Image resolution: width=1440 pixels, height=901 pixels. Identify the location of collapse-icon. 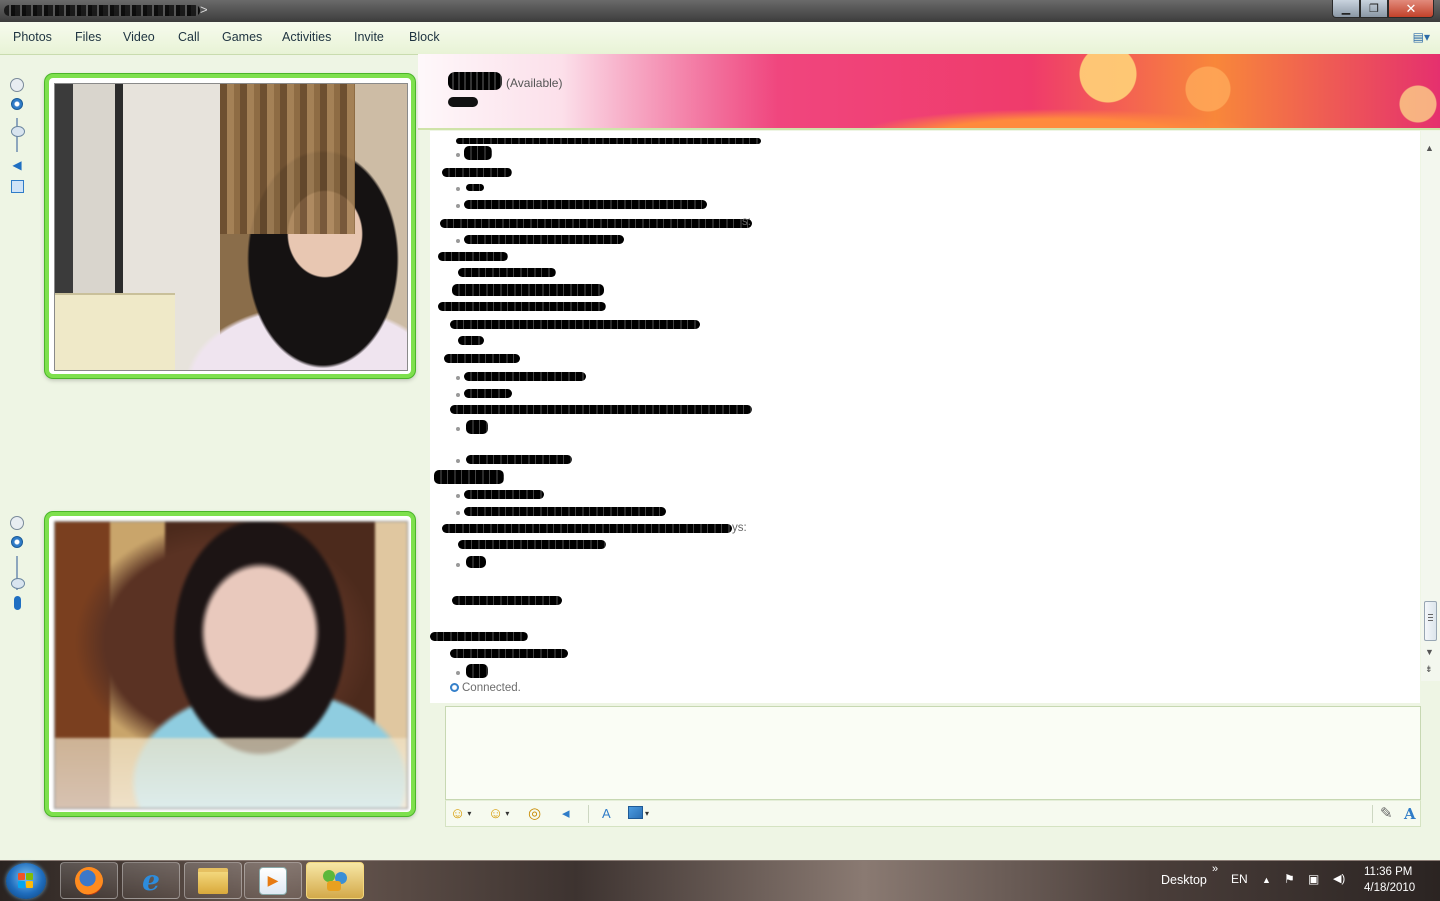
(17, 85).